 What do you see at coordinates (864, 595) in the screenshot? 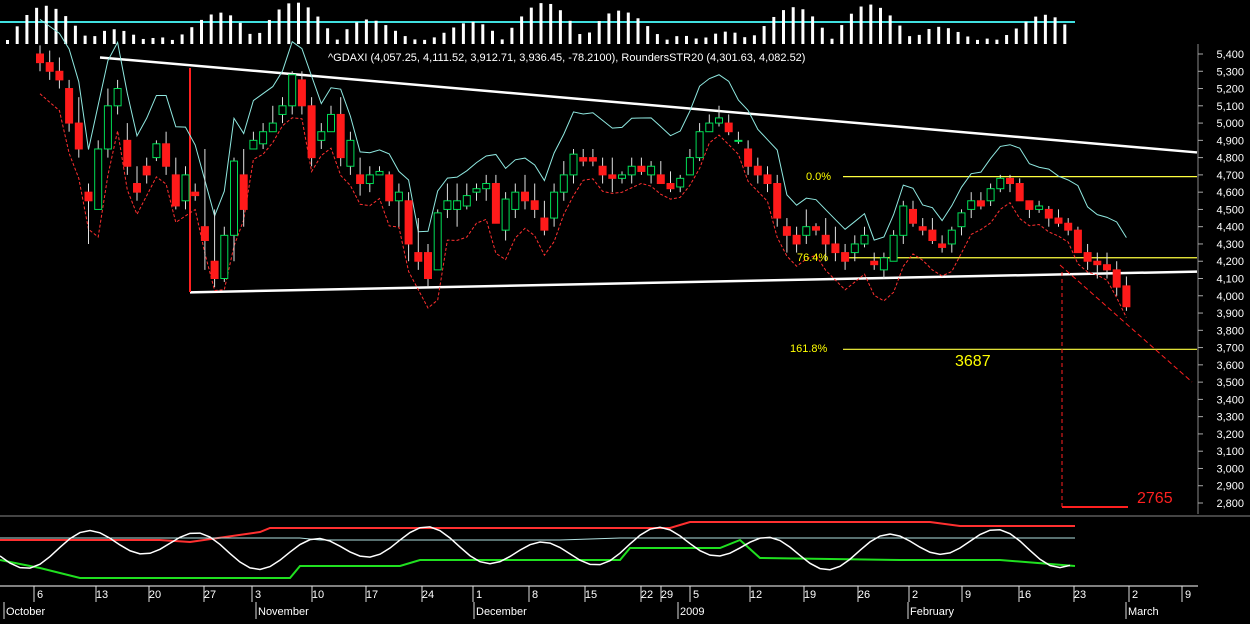
I see `x-day-label: 26` at bounding box center [864, 595].